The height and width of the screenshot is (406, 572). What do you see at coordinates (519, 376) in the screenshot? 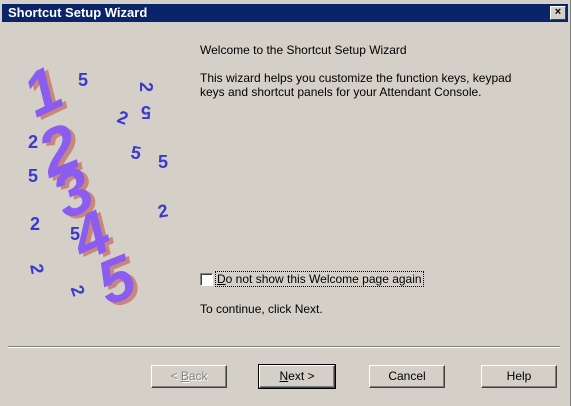
I see `help-button: Help` at bounding box center [519, 376].